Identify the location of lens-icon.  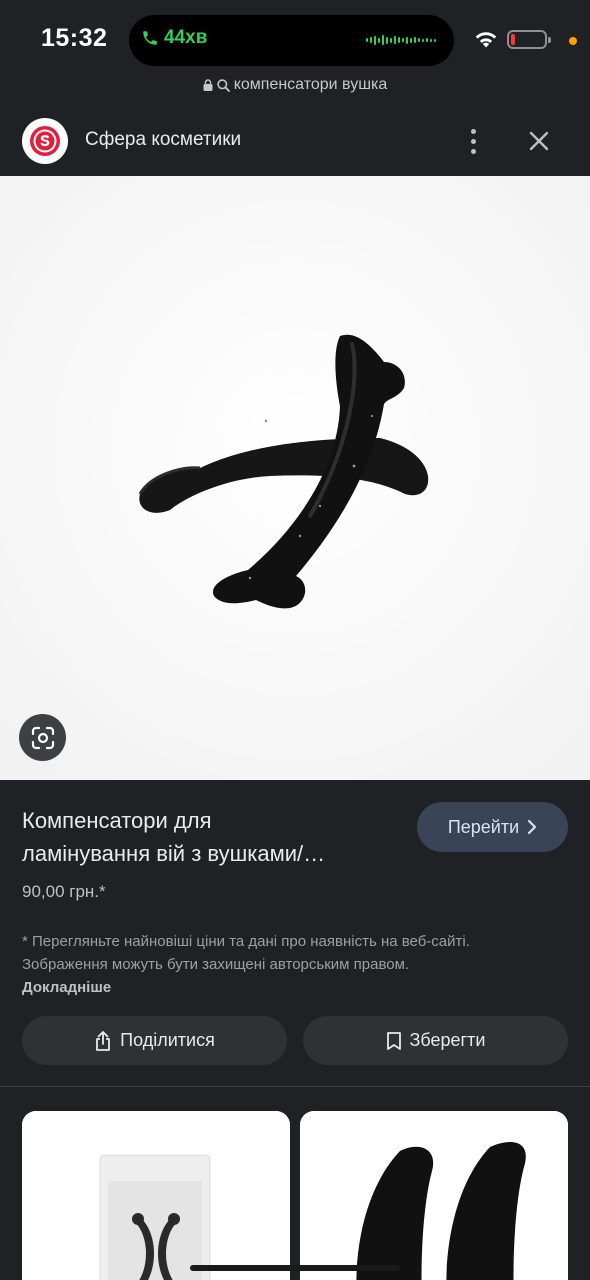
(42, 737).